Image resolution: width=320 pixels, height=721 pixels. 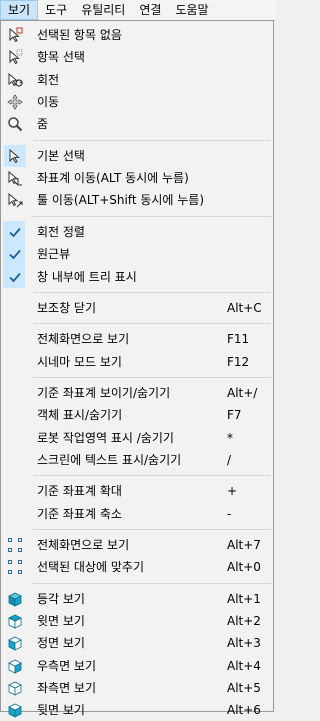 I want to click on menu-item: 선택된 대상에 맞추기 Alt+0, so click(x=137, y=567).